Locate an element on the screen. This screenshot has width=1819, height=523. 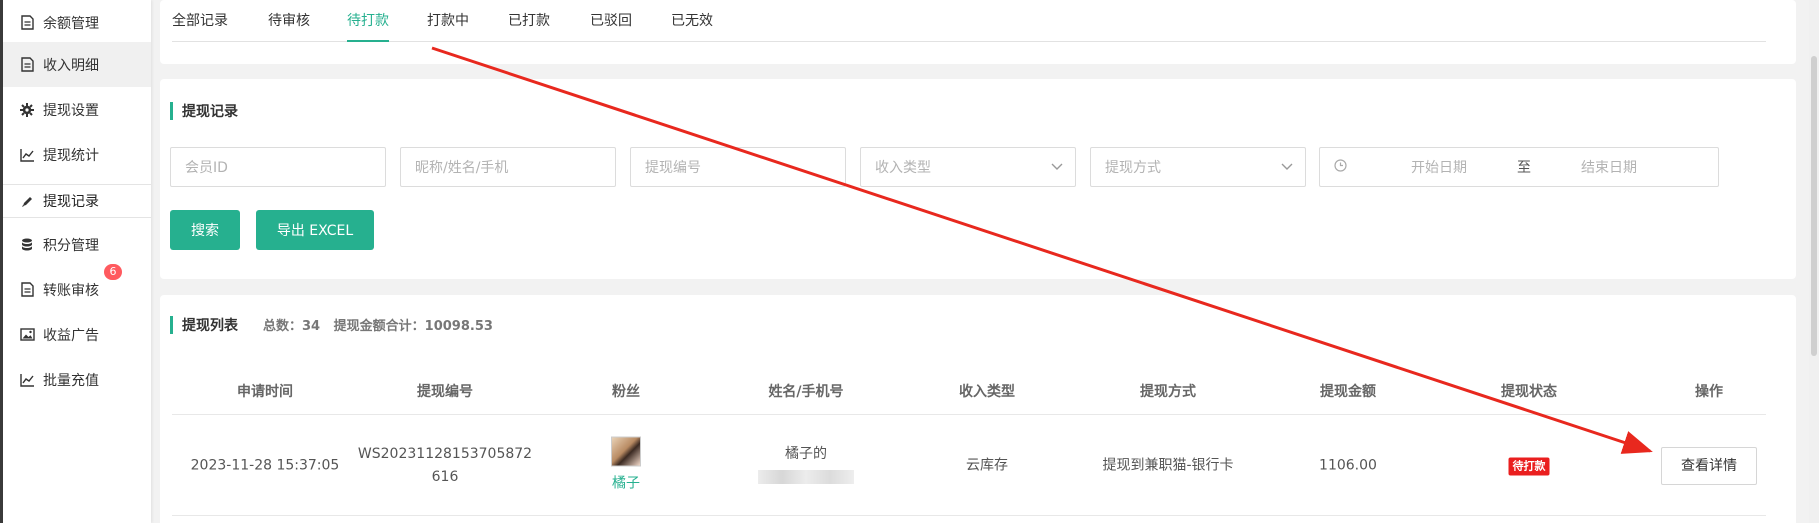
name-phone-input: 昵称/姓名/手机 is located at coordinates (508, 167).